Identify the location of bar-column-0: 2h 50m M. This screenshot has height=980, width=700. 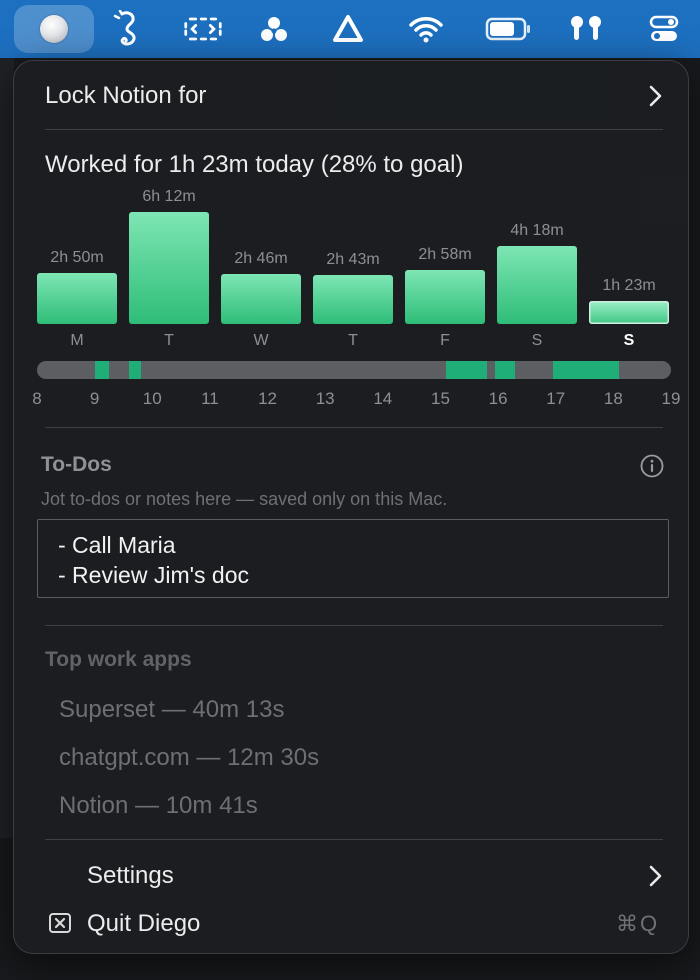
(78, 266).